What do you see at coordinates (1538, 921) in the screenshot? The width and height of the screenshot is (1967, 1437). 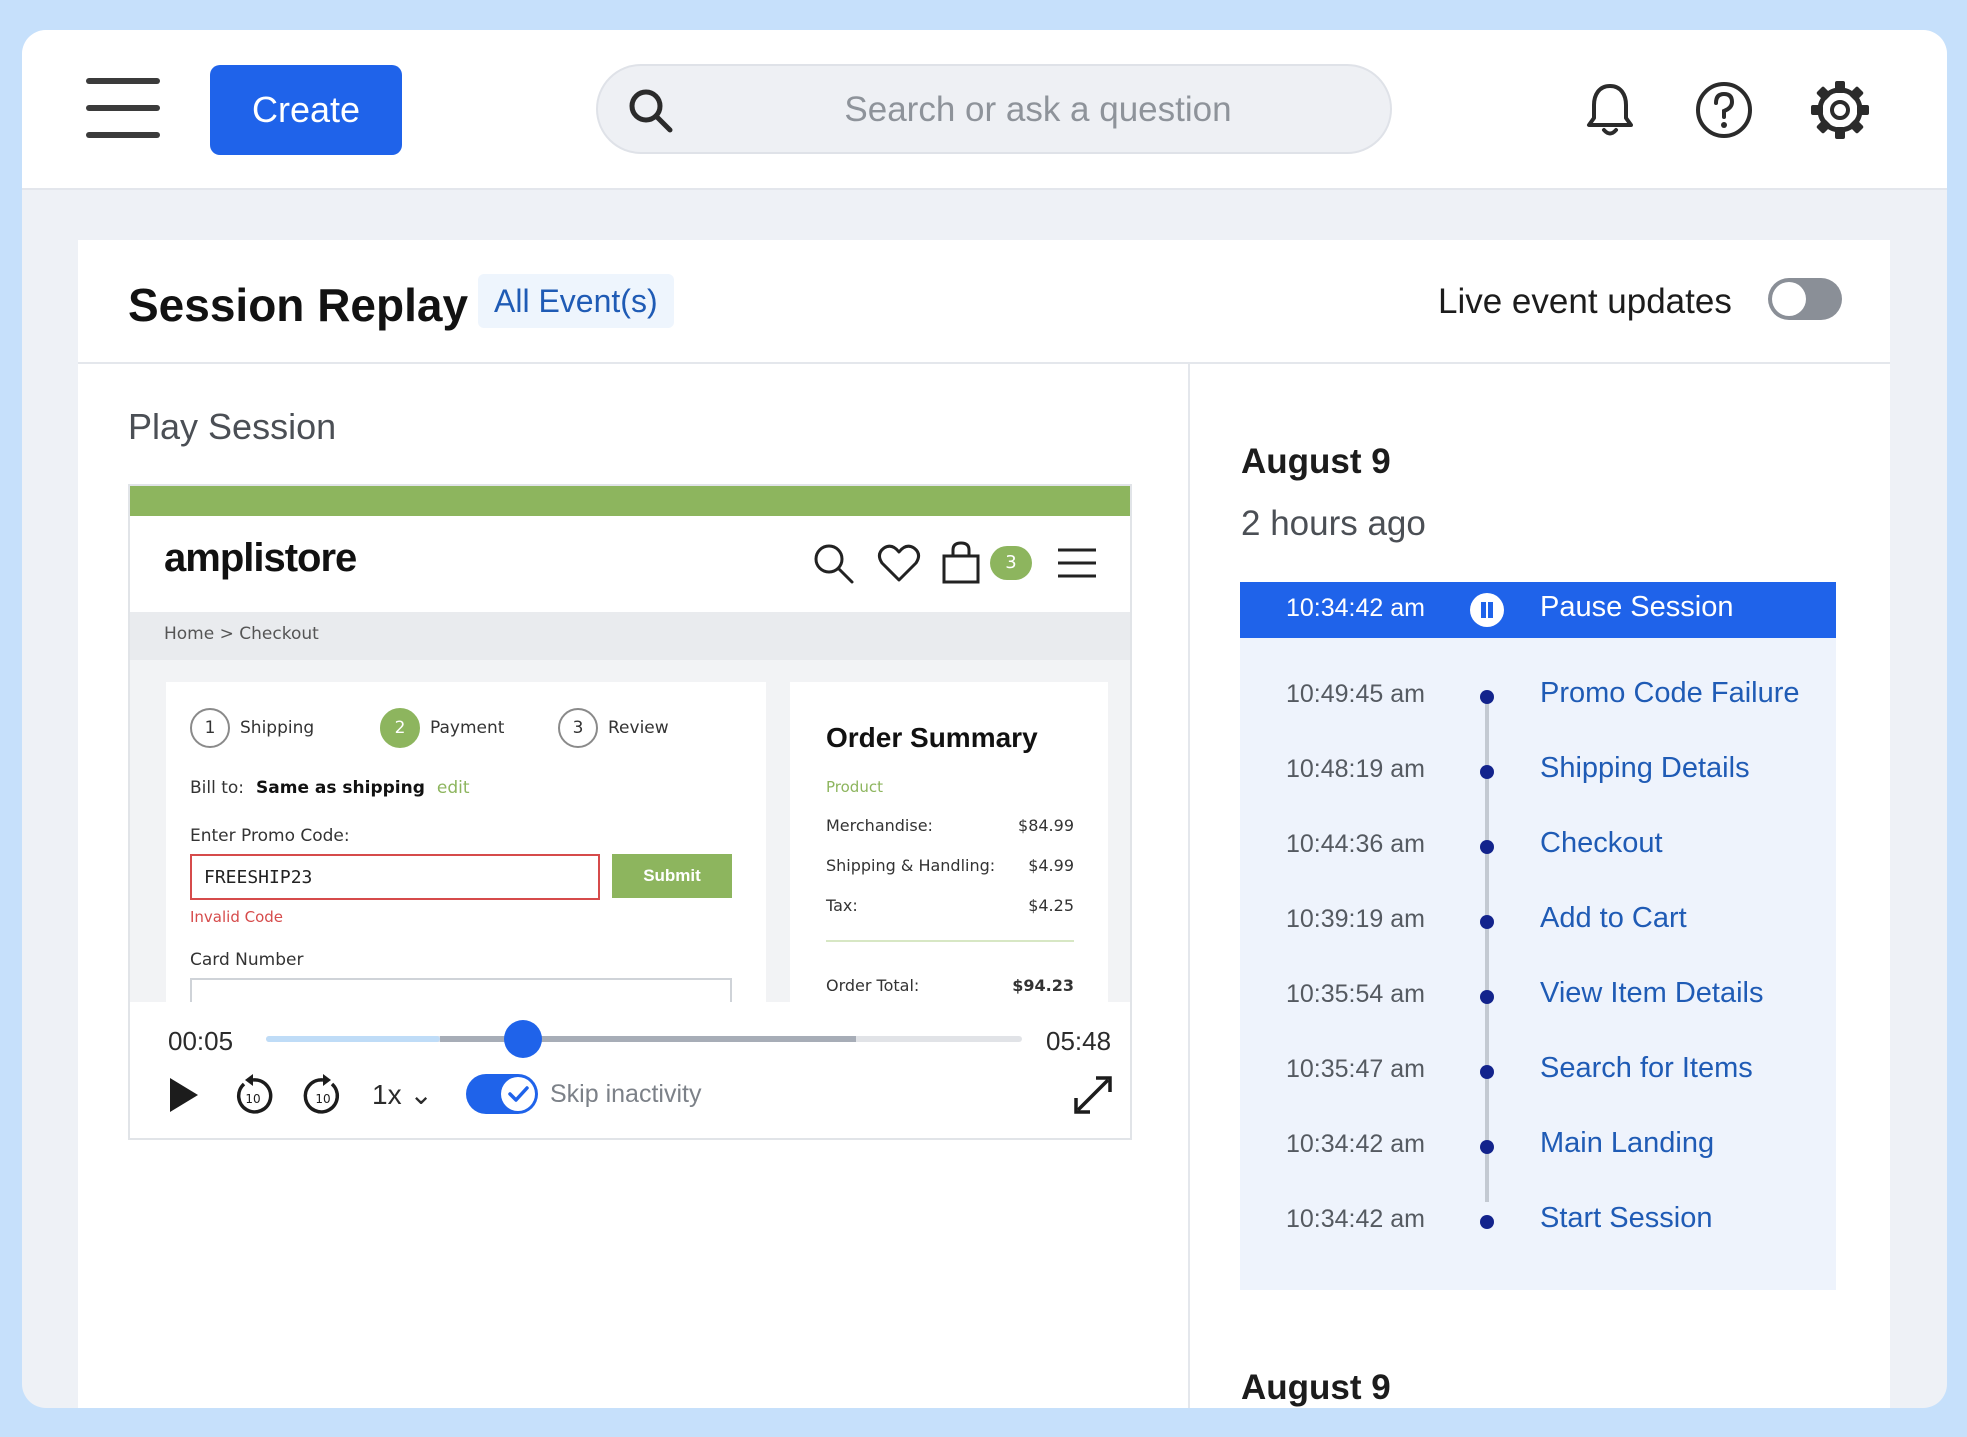 I see `timeline-item: 10:39:19 am Add to Cart` at bounding box center [1538, 921].